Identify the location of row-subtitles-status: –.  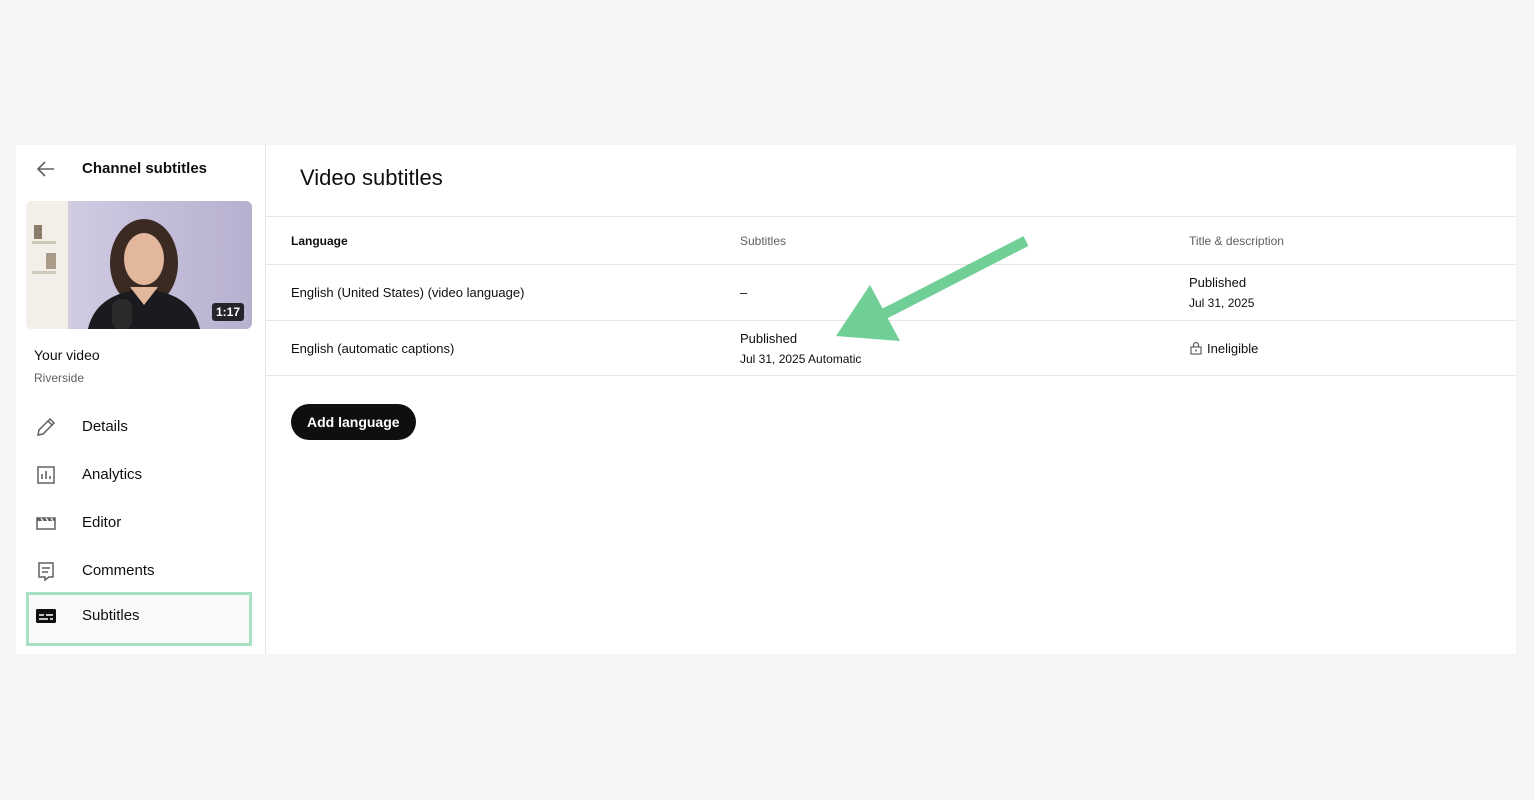
(743, 292).